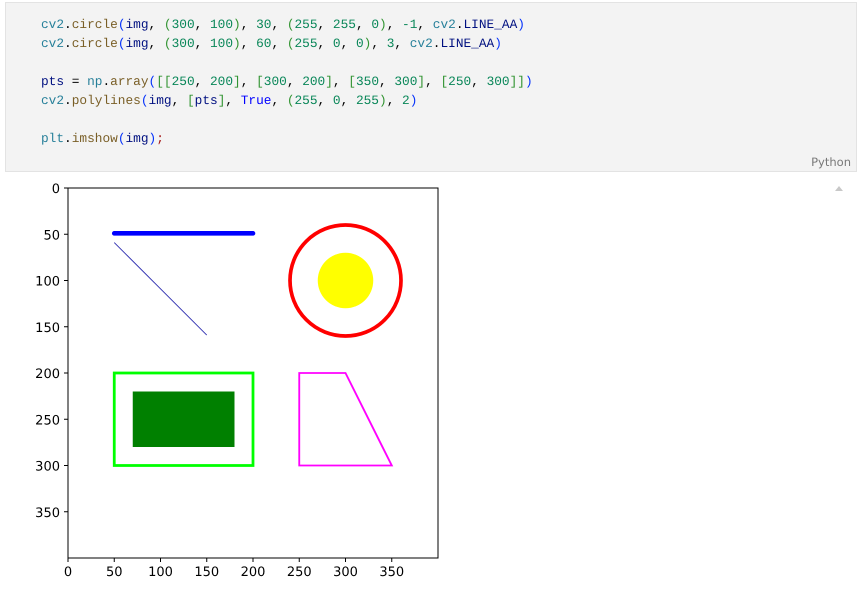 This screenshot has height=589, width=862. Describe the element at coordinates (391, 572) in the screenshot. I see `x-tick-label: 350` at that location.